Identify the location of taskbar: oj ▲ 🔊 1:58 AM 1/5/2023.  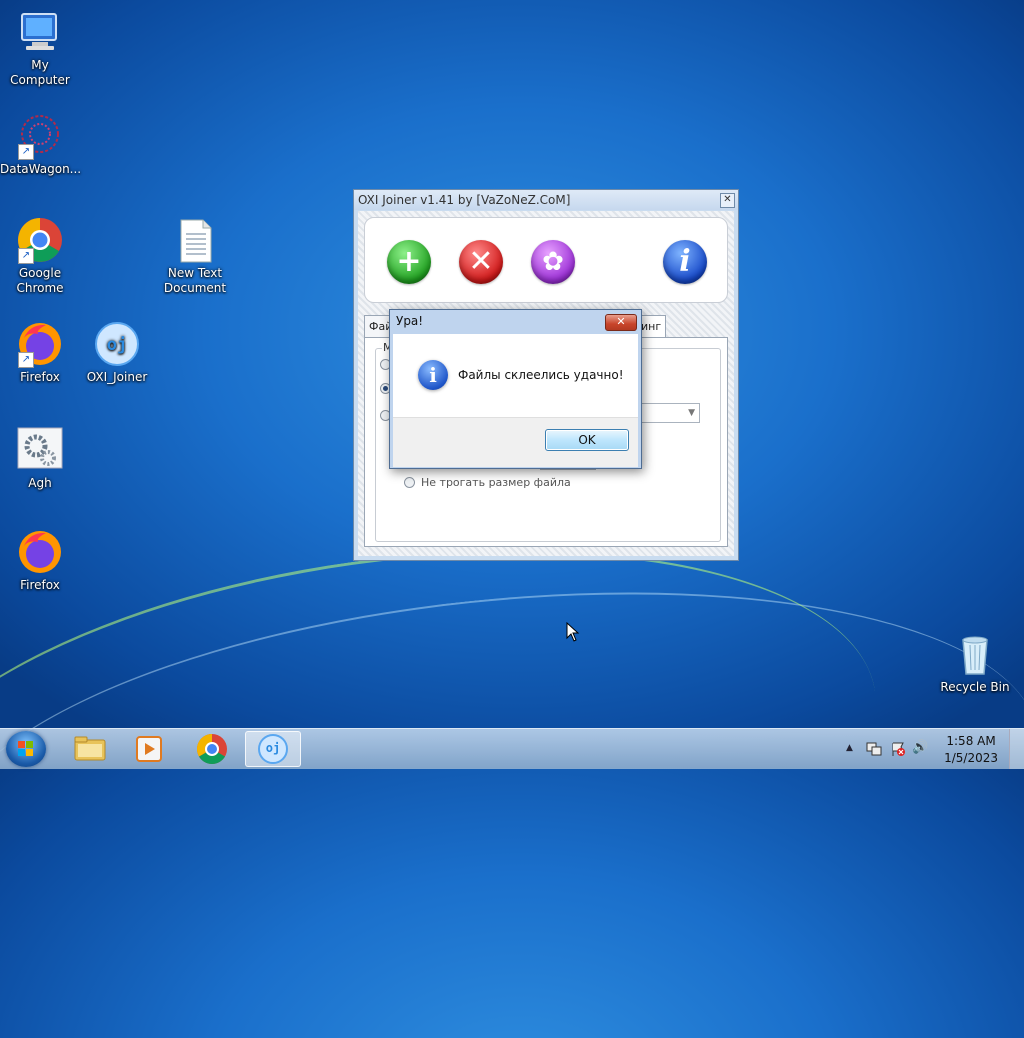
(512, 748).